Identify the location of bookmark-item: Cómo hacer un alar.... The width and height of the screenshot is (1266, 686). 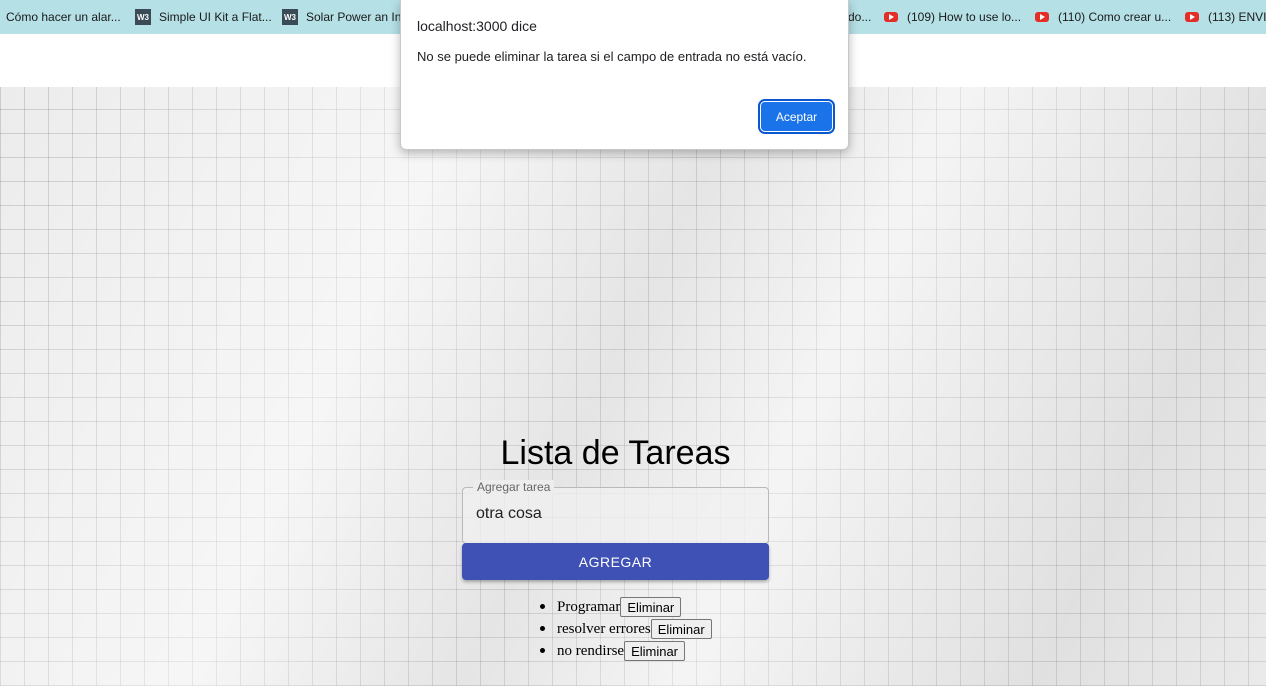
(63, 17).